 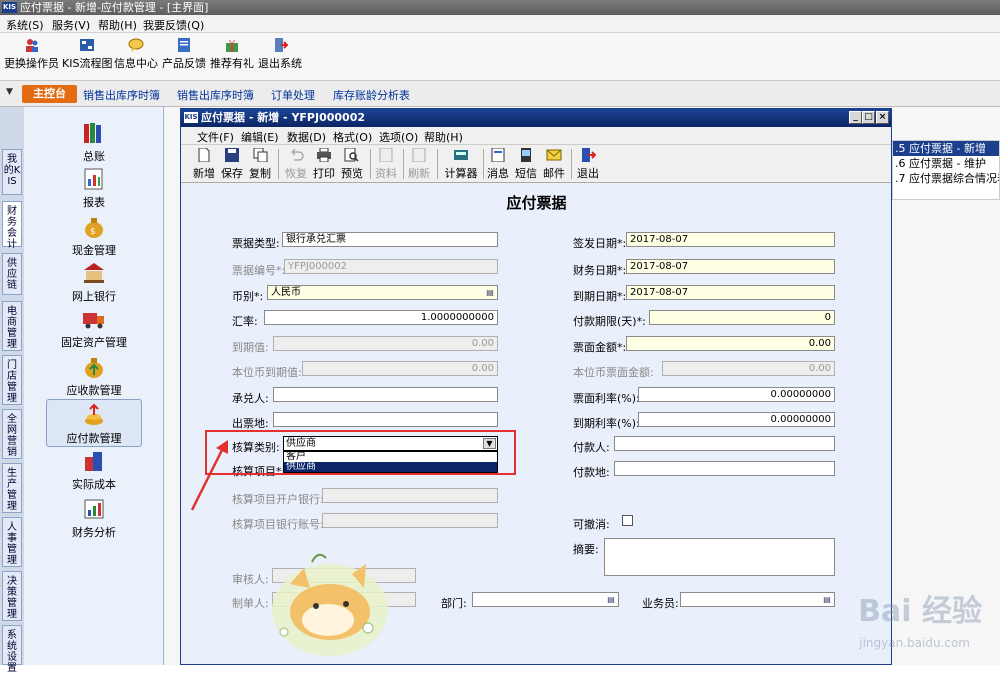 What do you see at coordinates (260, 164) in the screenshot?
I see `copy-button: 复制` at bounding box center [260, 164].